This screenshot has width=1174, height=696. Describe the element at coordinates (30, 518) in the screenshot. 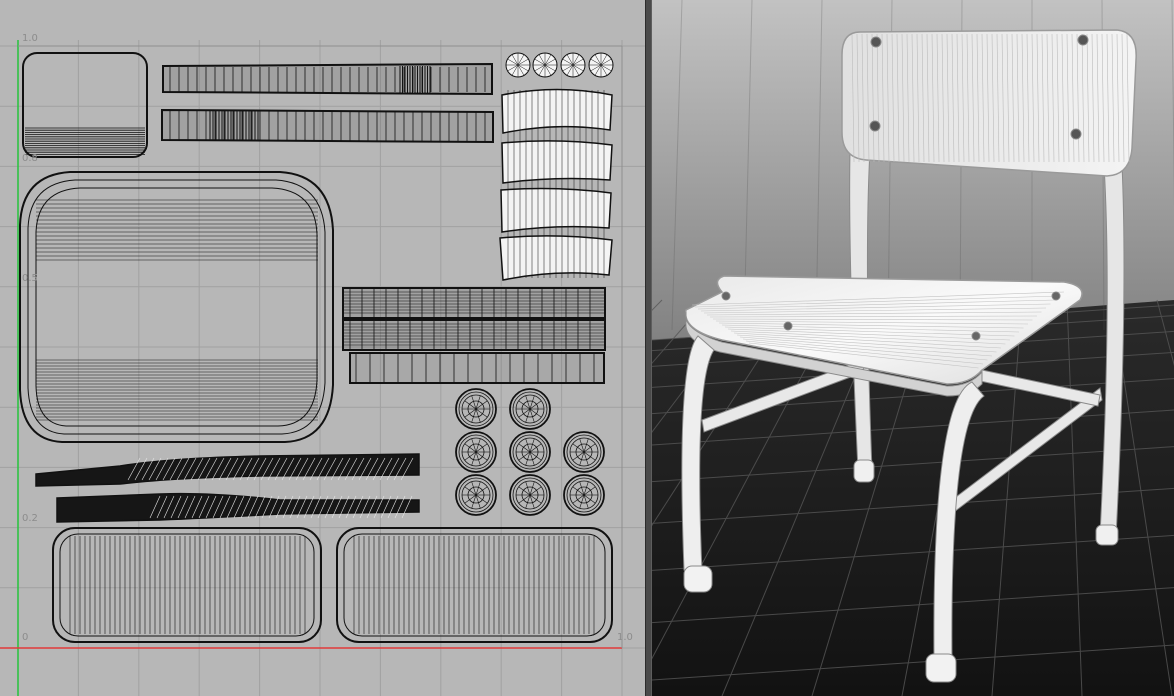

I see `uv-axis-label-02: 0.2` at that location.